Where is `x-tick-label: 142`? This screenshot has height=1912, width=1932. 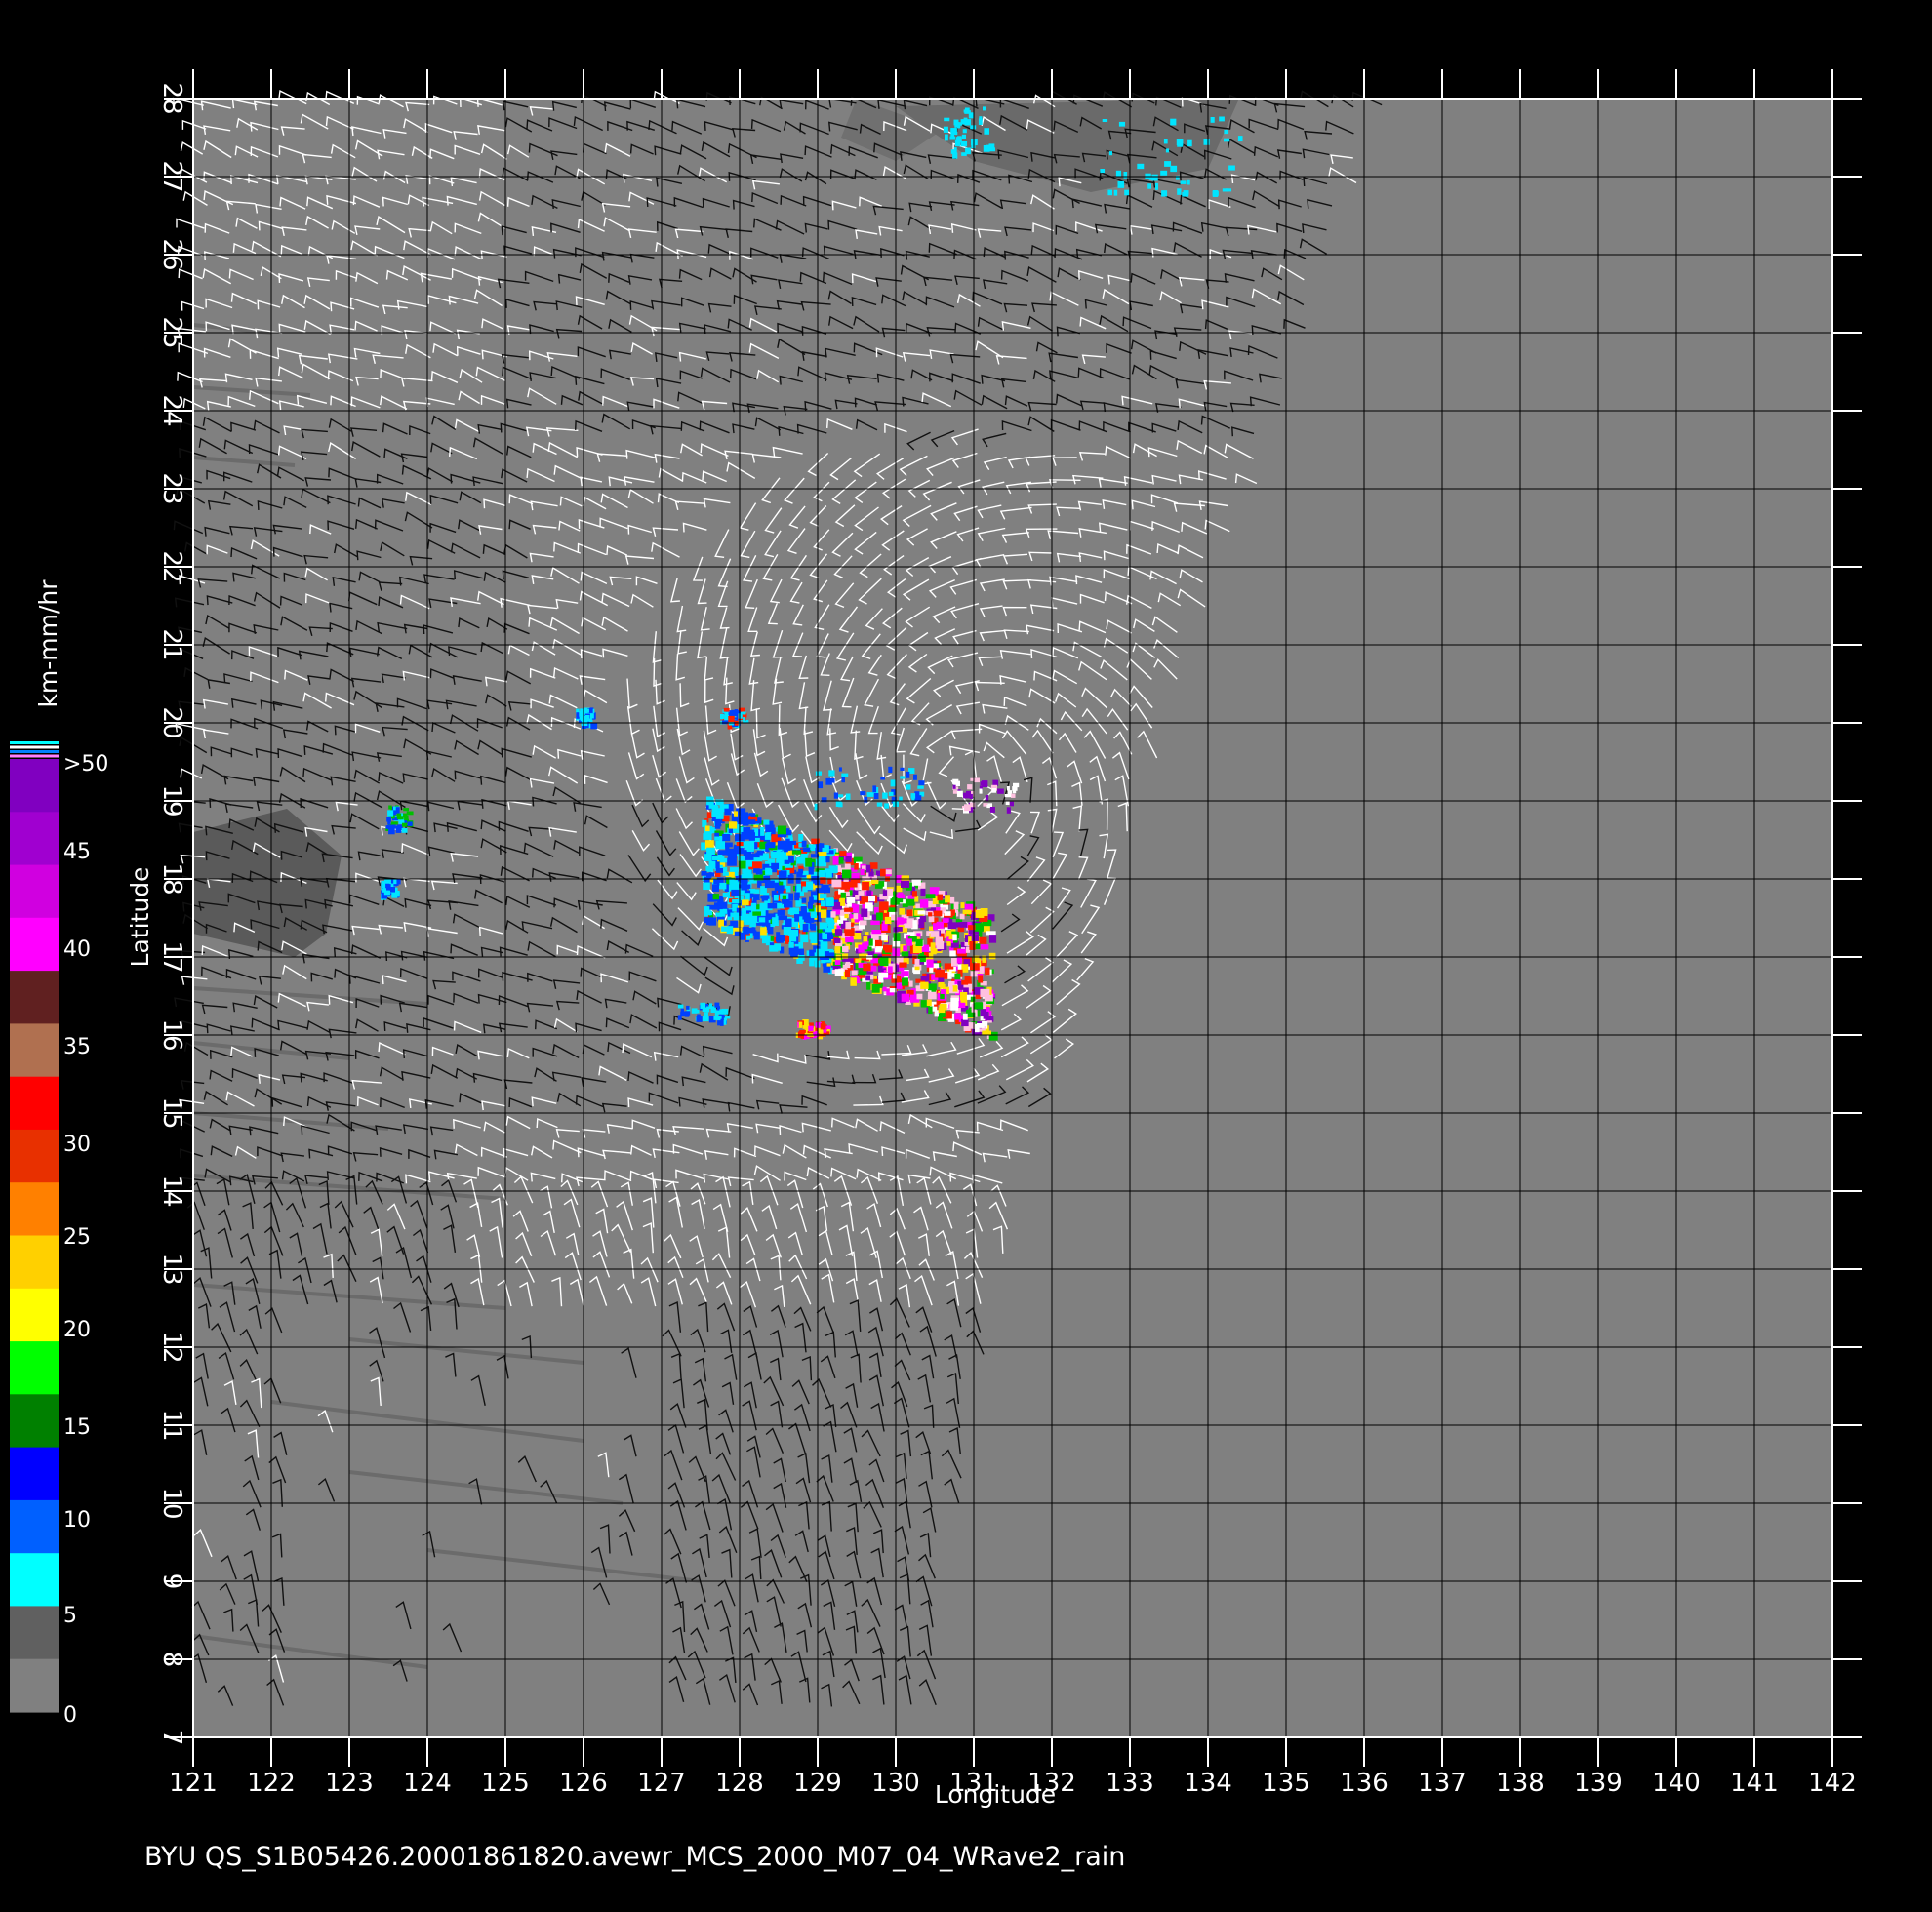 x-tick-label: 142 is located at coordinates (1832, 1783).